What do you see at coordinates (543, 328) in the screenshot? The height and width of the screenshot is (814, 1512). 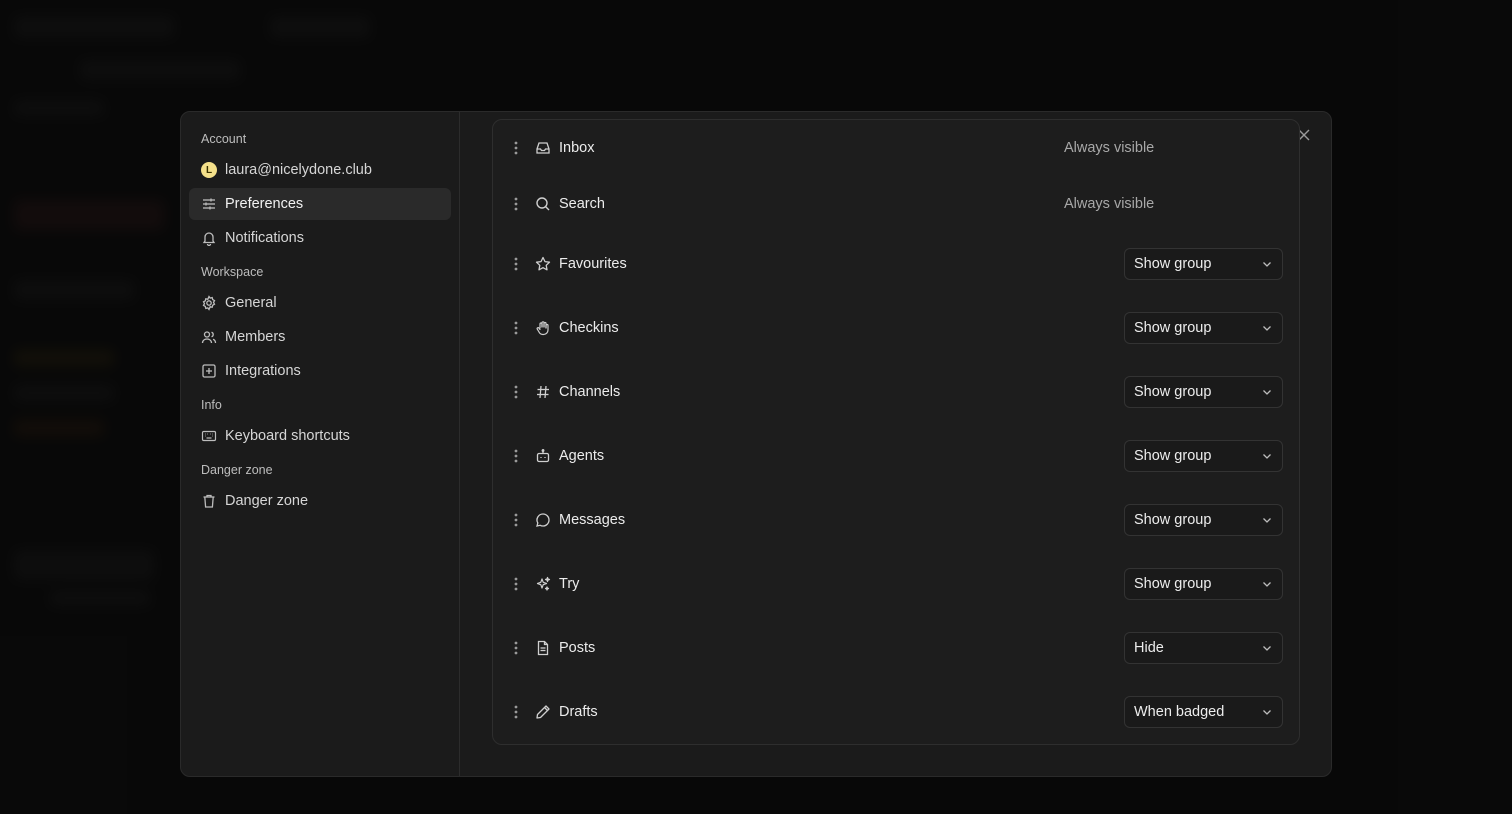 I see `hand-icon` at bounding box center [543, 328].